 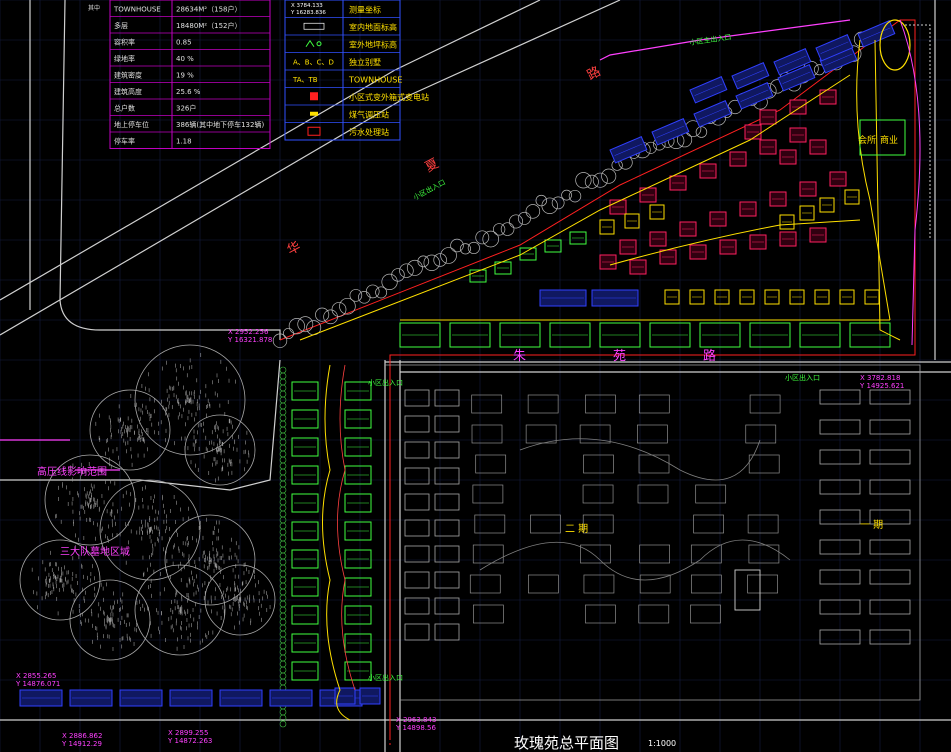 I want to click on stats-value: 19 %, so click(x=185, y=76).